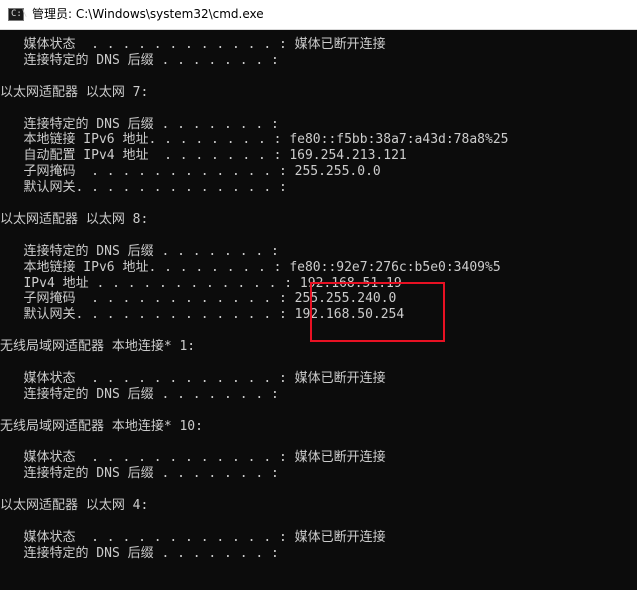  I want to click on highlight-annotation, so click(377, 312).